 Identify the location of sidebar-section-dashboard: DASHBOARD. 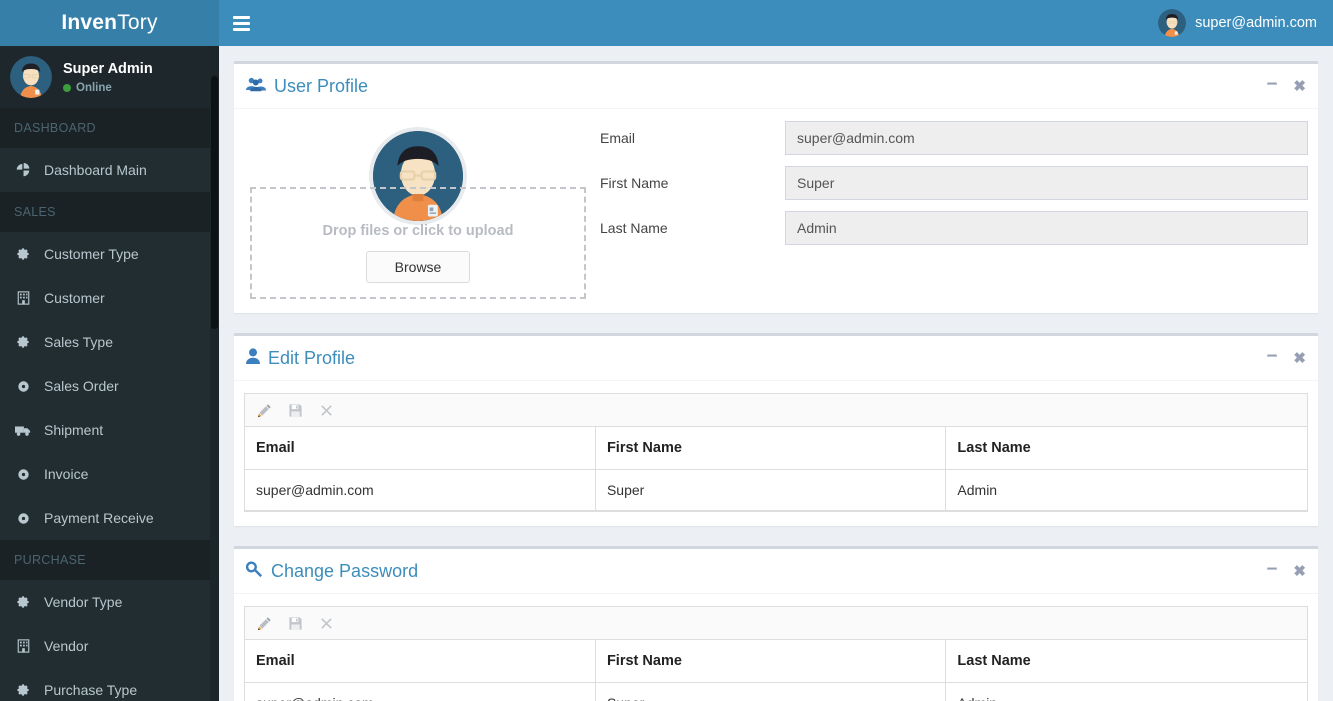
(109, 128).